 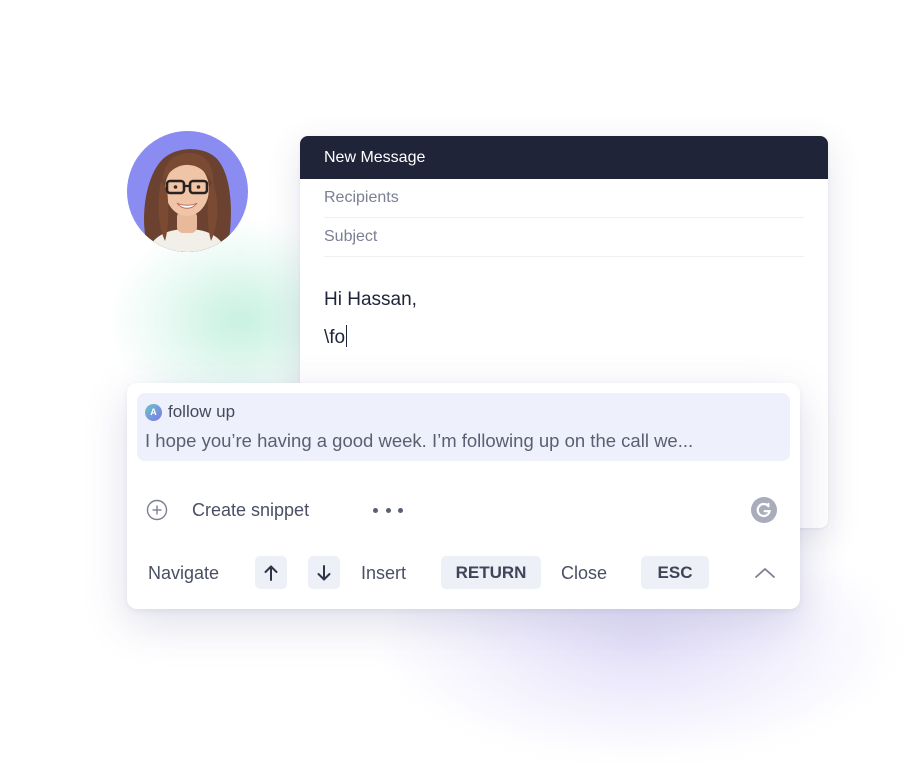 What do you see at coordinates (564, 237) in the screenshot?
I see `subject-field: Subject` at bounding box center [564, 237].